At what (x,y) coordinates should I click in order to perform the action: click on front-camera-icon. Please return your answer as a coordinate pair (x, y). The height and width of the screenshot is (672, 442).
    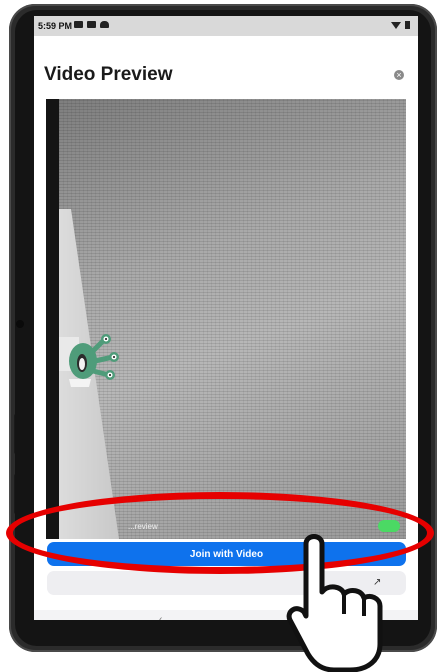
    Looking at the image, I should click on (20, 324).